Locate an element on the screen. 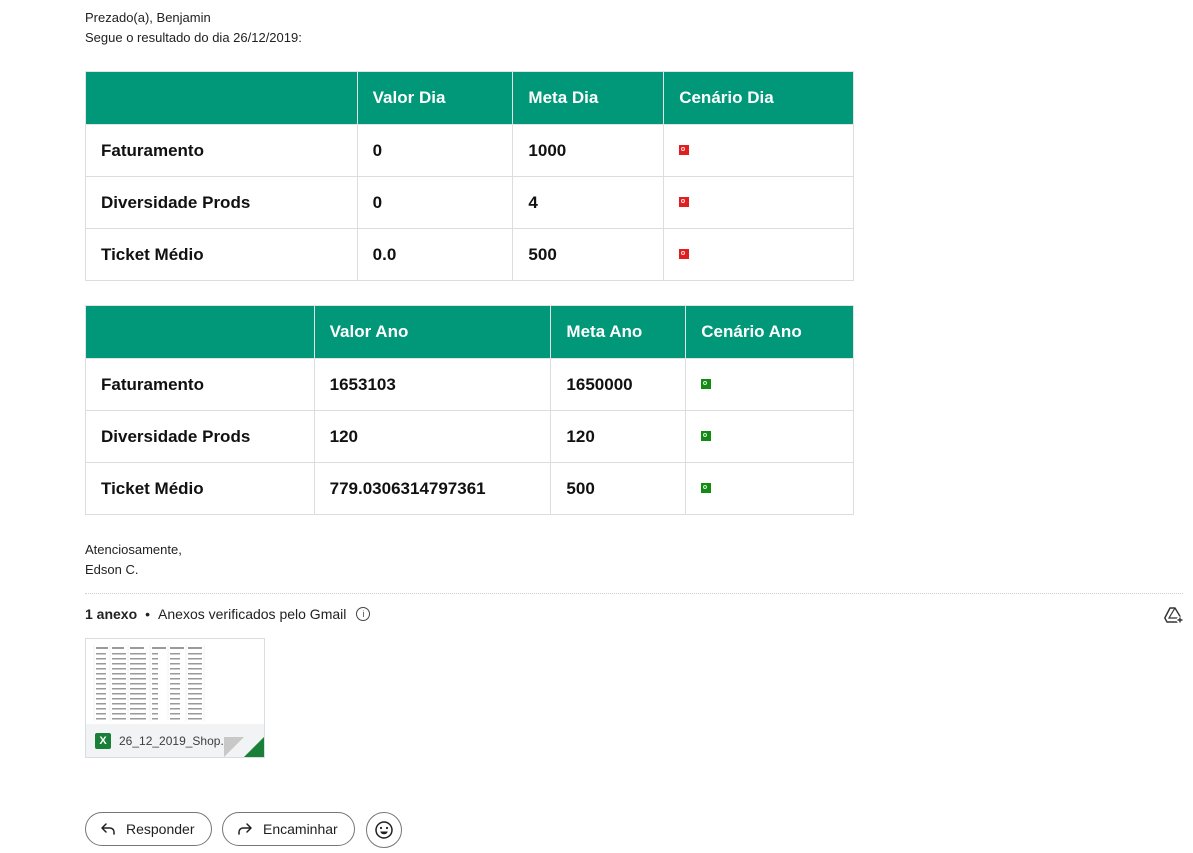 The image size is (1193, 853). header-cell: Valor Ano is located at coordinates (432, 332).